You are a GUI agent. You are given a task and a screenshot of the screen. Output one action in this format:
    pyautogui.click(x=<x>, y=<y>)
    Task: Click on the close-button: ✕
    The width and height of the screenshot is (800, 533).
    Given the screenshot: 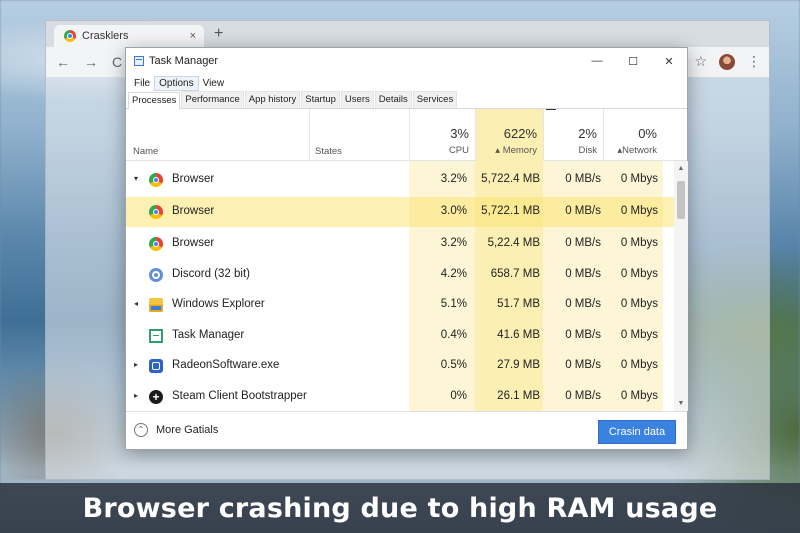 What is the action you would take?
    pyautogui.click(x=669, y=61)
    